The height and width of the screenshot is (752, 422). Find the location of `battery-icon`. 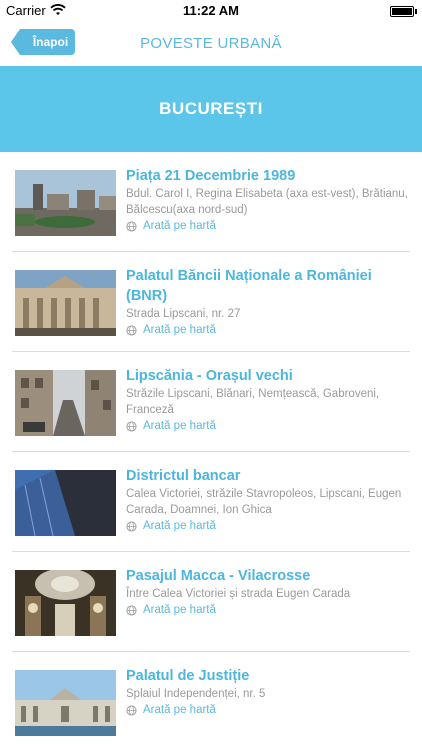

battery-icon is located at coordinates (403, 11).